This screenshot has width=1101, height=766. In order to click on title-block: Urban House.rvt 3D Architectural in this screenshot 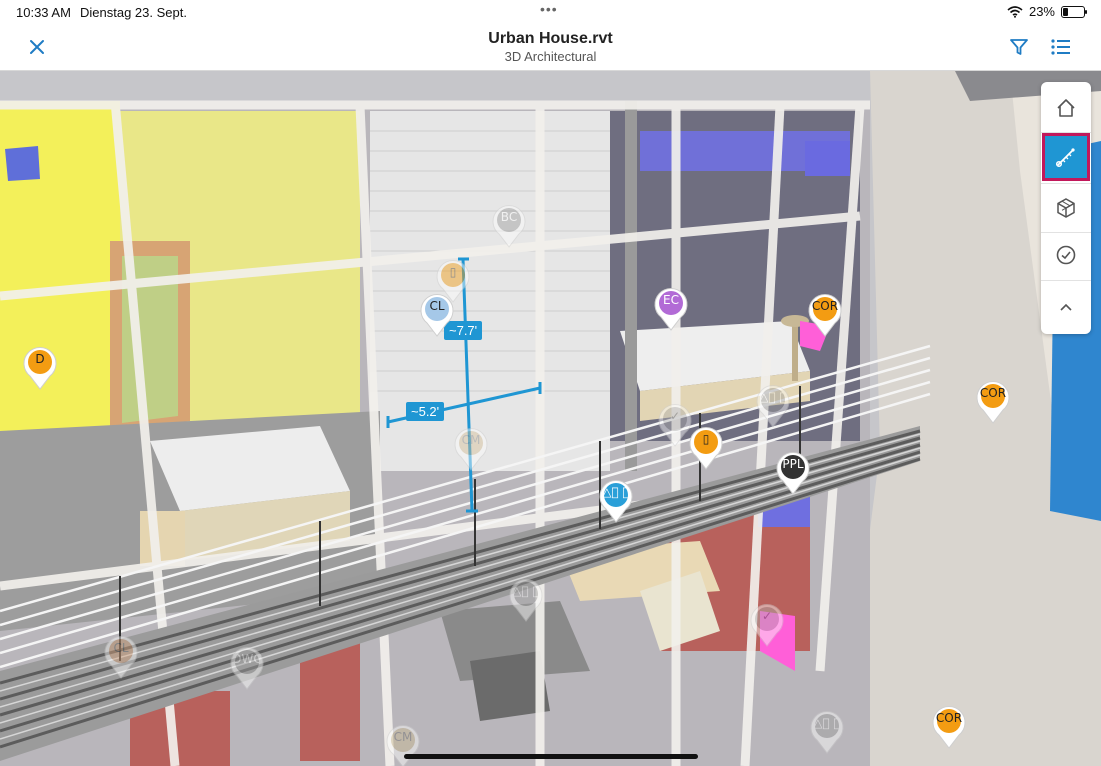, I will do `click(550, 47)`.